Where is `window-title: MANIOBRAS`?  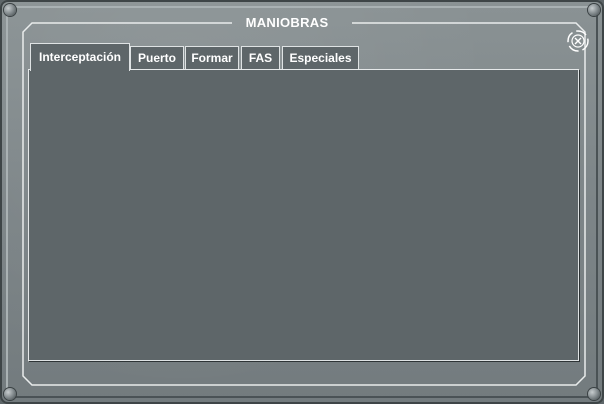 window-title: MANIOBRAS is located at coordinates (287, 22).